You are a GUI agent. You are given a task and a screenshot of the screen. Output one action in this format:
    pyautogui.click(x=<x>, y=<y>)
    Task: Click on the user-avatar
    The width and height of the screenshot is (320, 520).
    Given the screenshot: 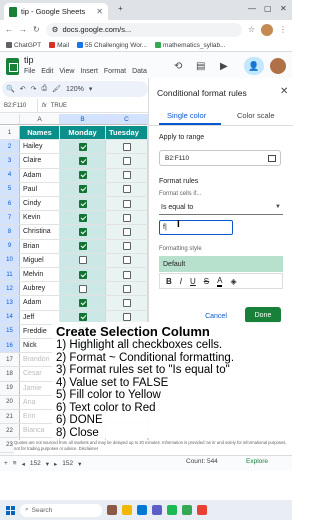 What is the action you would take?
    pyautogui.click(x=278, y=66)
    